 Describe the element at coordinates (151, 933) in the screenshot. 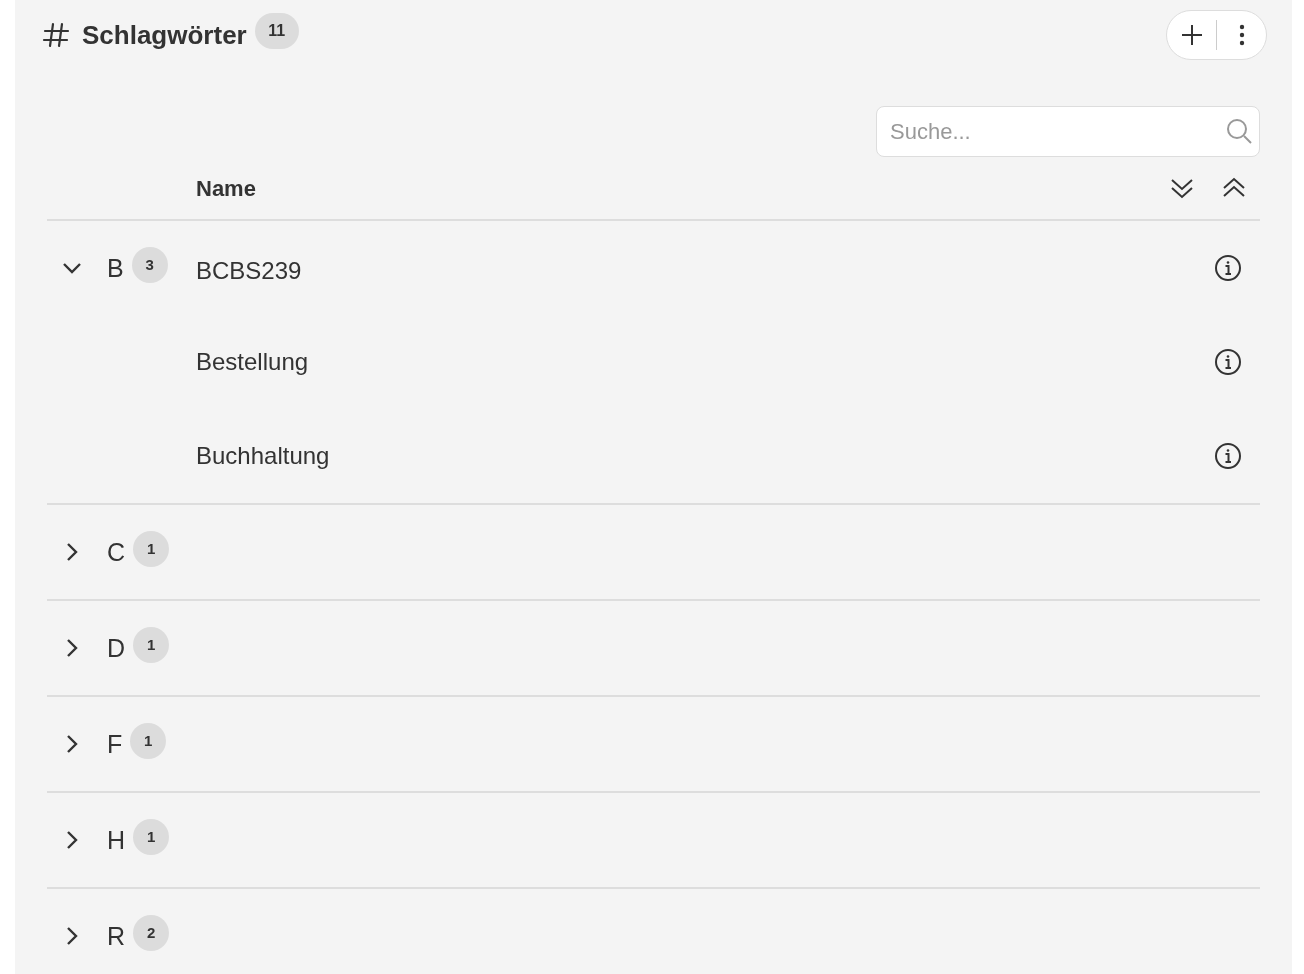

I see `count-badge: 2` at that location.